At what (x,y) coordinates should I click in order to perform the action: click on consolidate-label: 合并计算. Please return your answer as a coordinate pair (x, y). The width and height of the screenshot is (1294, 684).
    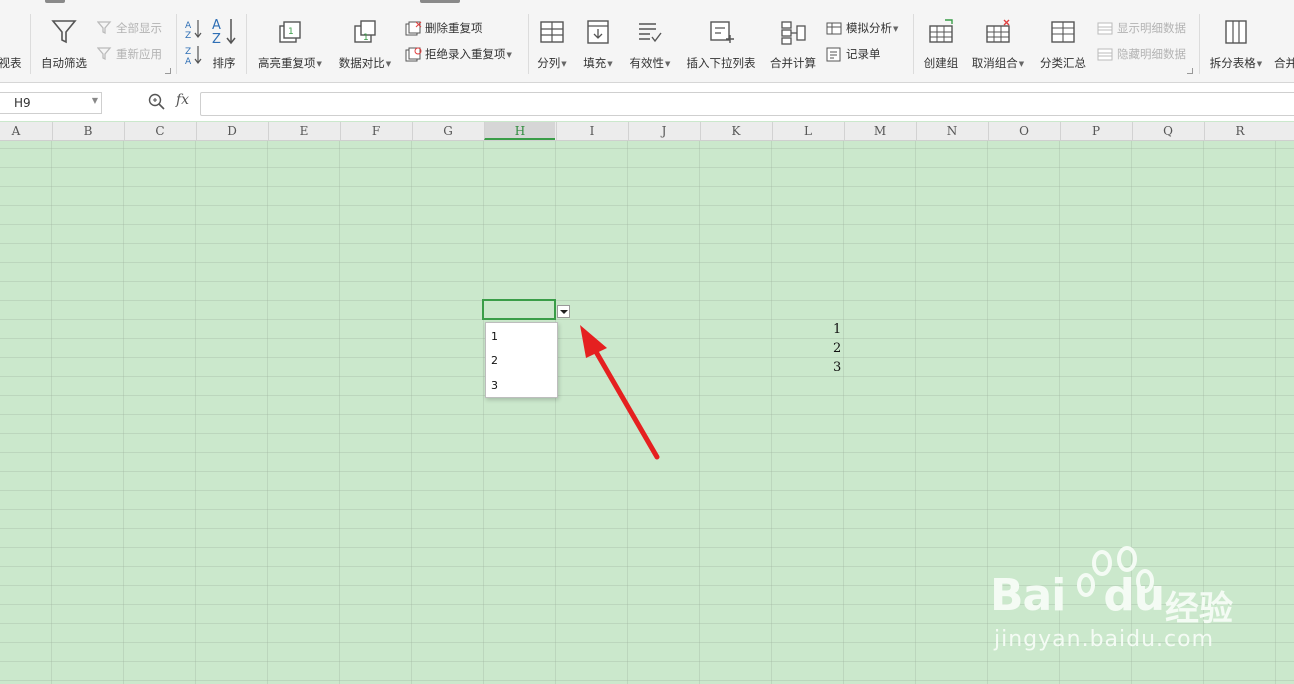
    Looking at the image, I should click on (793, 63).